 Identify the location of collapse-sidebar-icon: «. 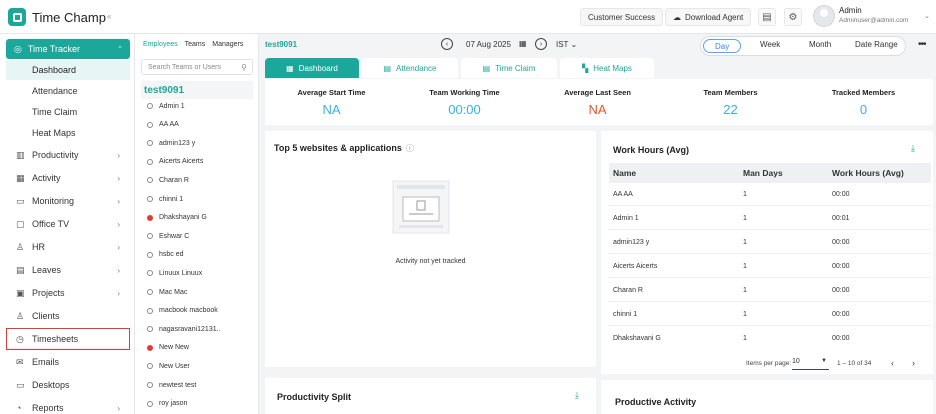
(109, 16).